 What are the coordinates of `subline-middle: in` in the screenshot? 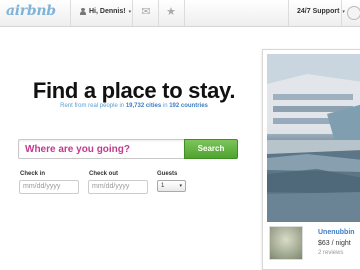 It's located at (165, 106).